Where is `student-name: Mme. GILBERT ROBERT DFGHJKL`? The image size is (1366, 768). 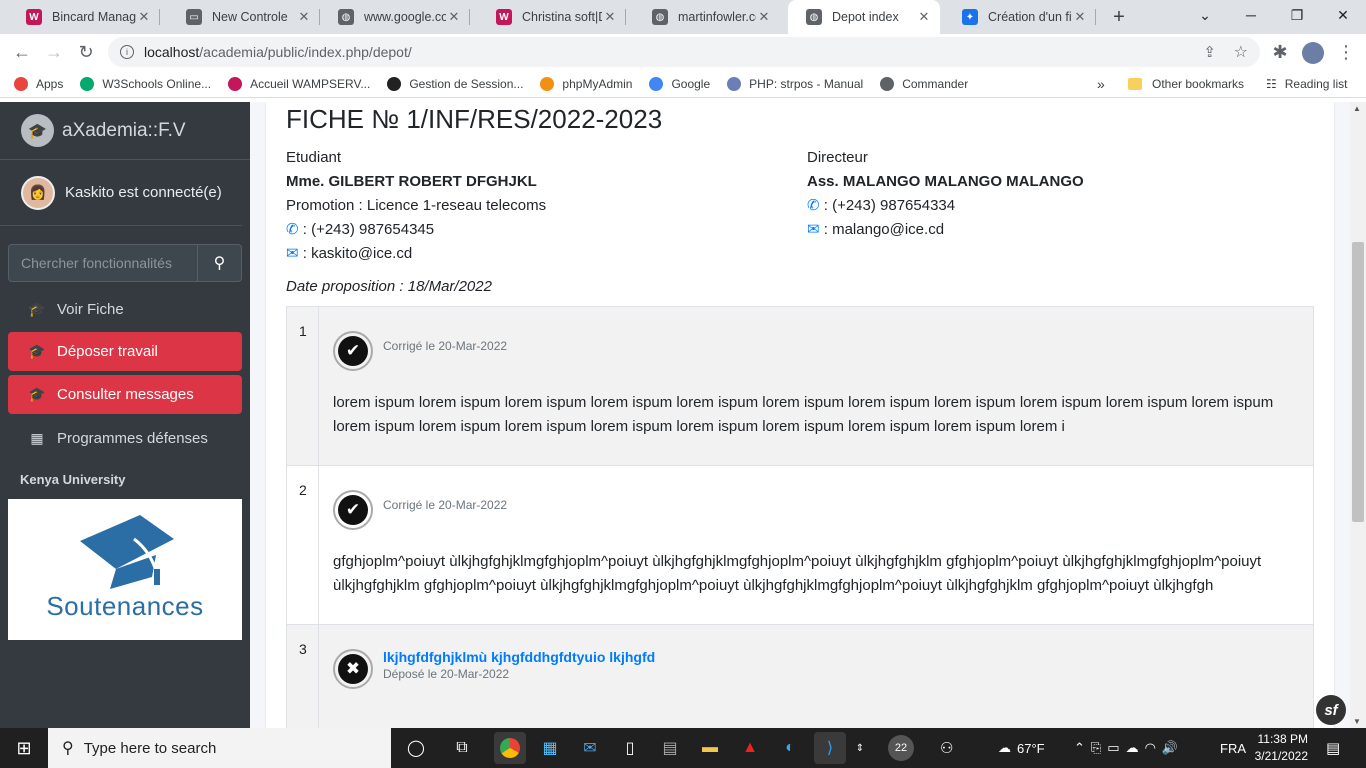
student-name: Mme. GILBERT ROBERT DFGHJKL is located at coordinates (411, 181).